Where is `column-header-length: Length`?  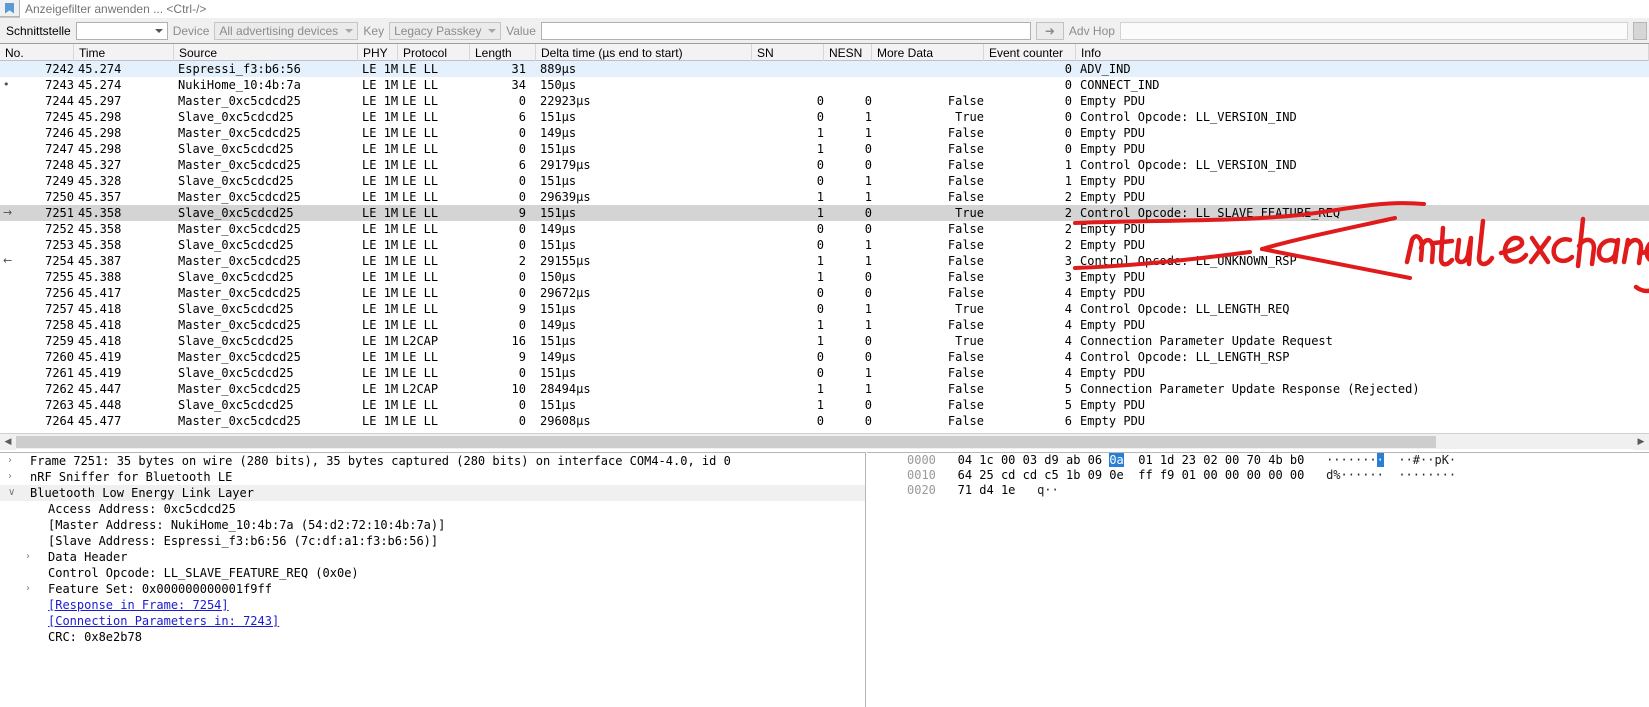
column-header-length: Length is located at coordinates (503, 52).